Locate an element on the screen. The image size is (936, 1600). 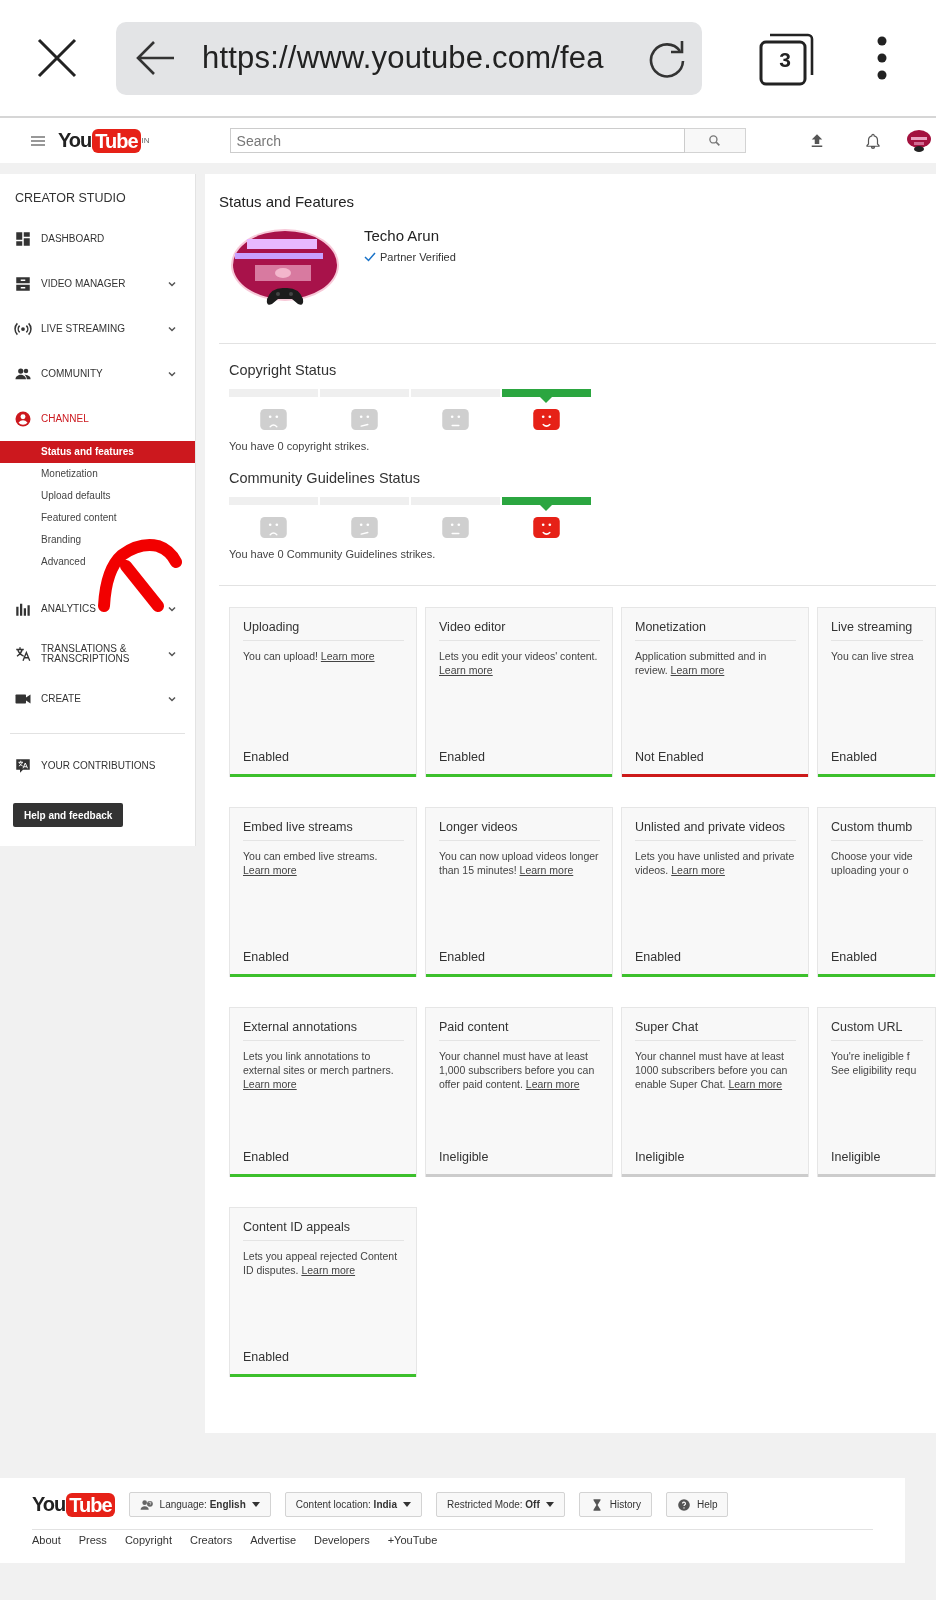
card-title: Super Chat is located at coordinates (715, 1030).